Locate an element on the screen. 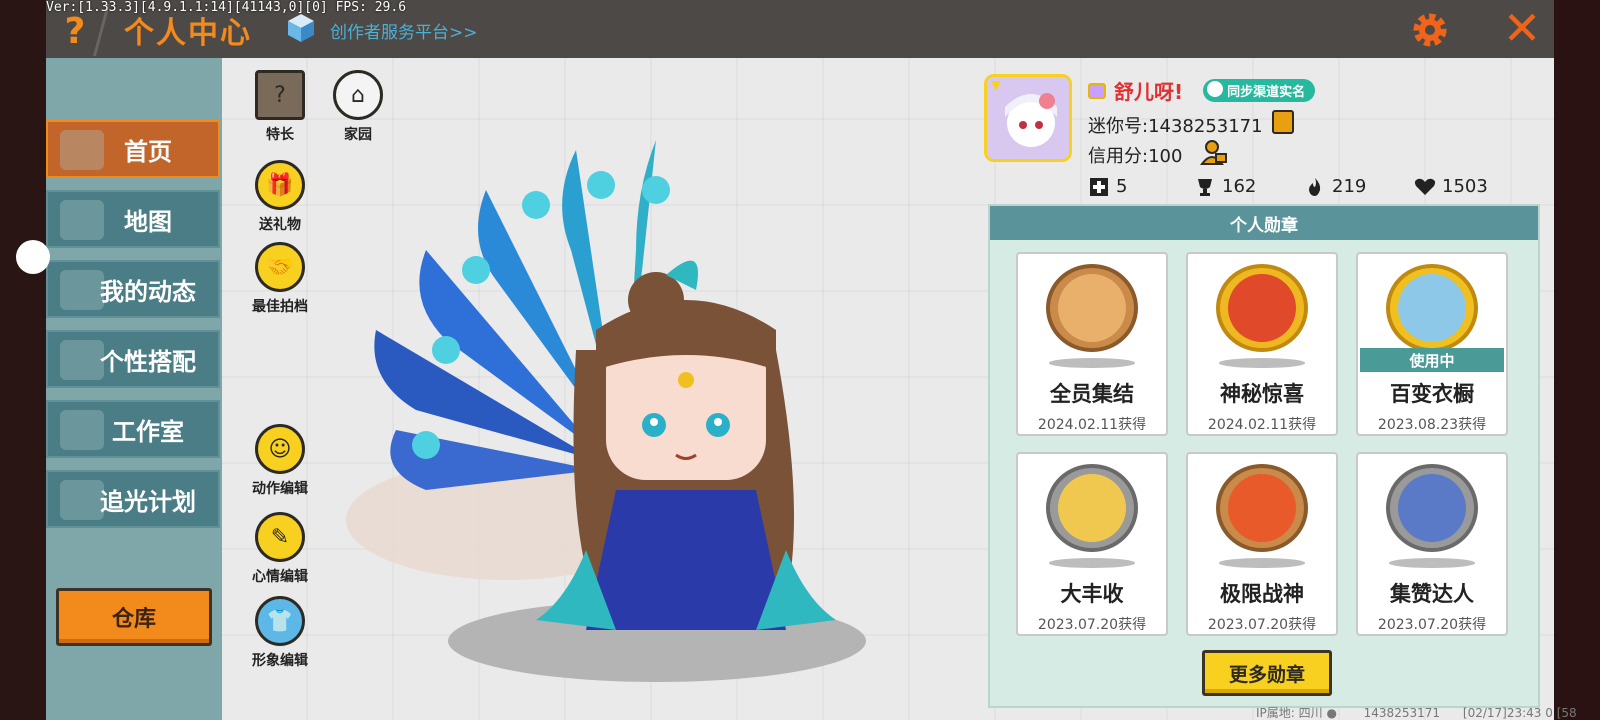  footer-info: IP属地: 四川 ● 1438253171 [02/17]23:43 0 [58 is located at coordinates (1416, 712).